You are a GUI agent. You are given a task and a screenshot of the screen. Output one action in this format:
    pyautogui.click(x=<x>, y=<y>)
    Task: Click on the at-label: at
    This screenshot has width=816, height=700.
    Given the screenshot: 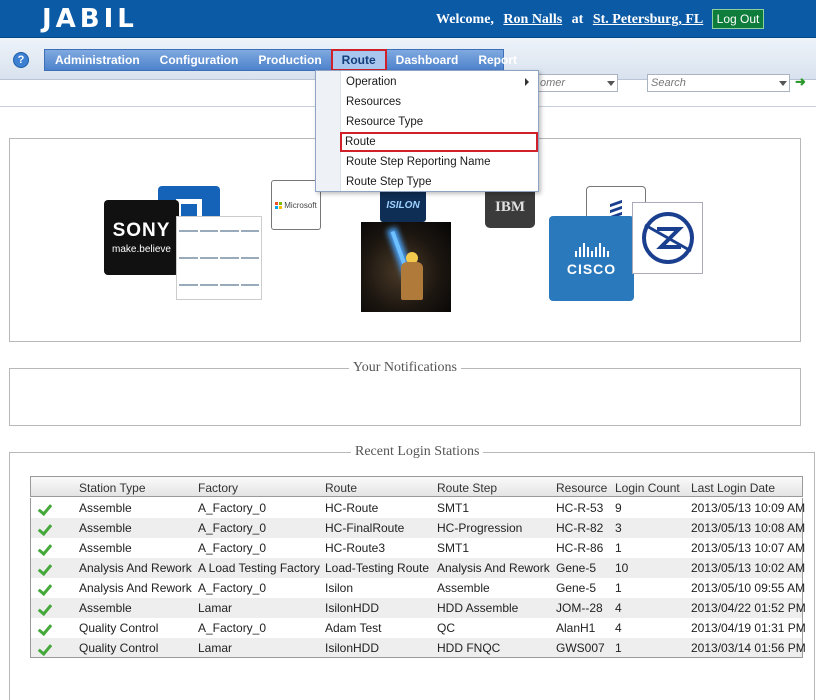 What is the action you would take?
    pyautogui.click(x=577, y=19)
    